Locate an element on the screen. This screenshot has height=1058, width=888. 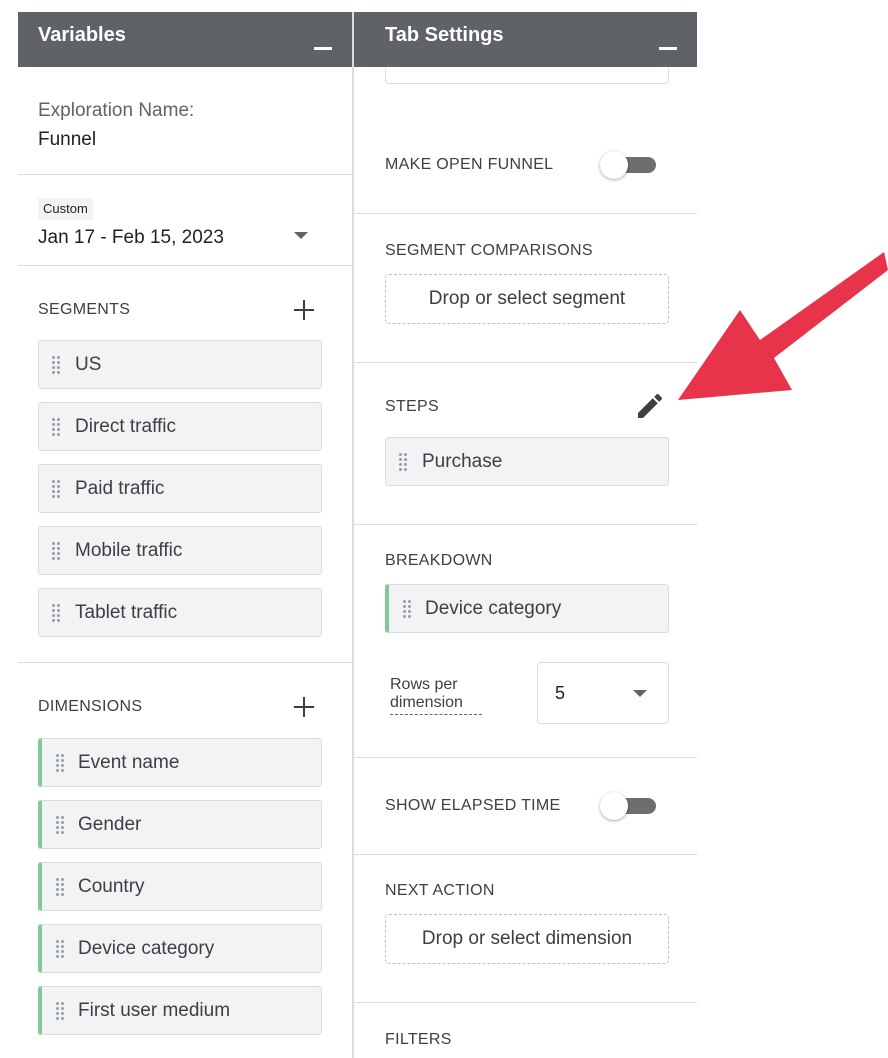
dimension-chip-device-category: Device category is located at coordinates (180, 948).